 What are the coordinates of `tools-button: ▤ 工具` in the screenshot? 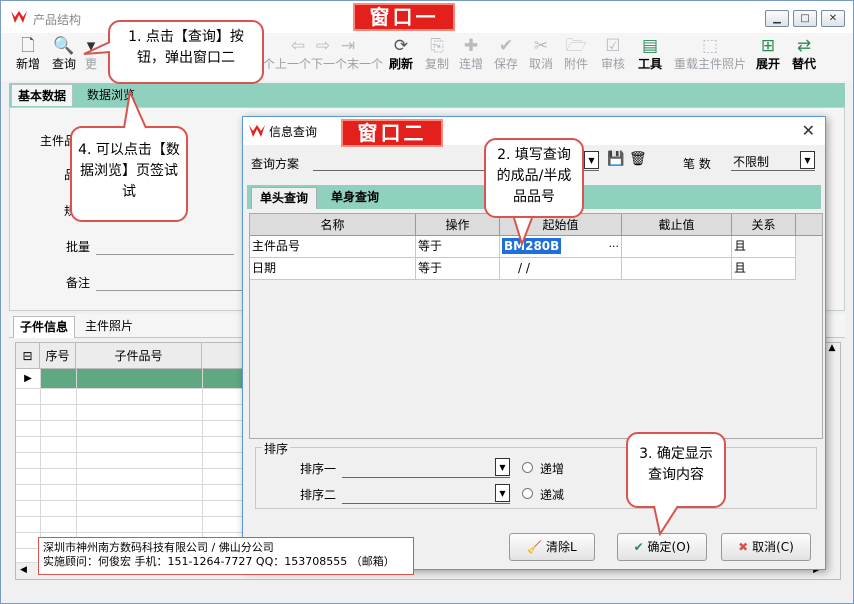 It's located at (650, 53).